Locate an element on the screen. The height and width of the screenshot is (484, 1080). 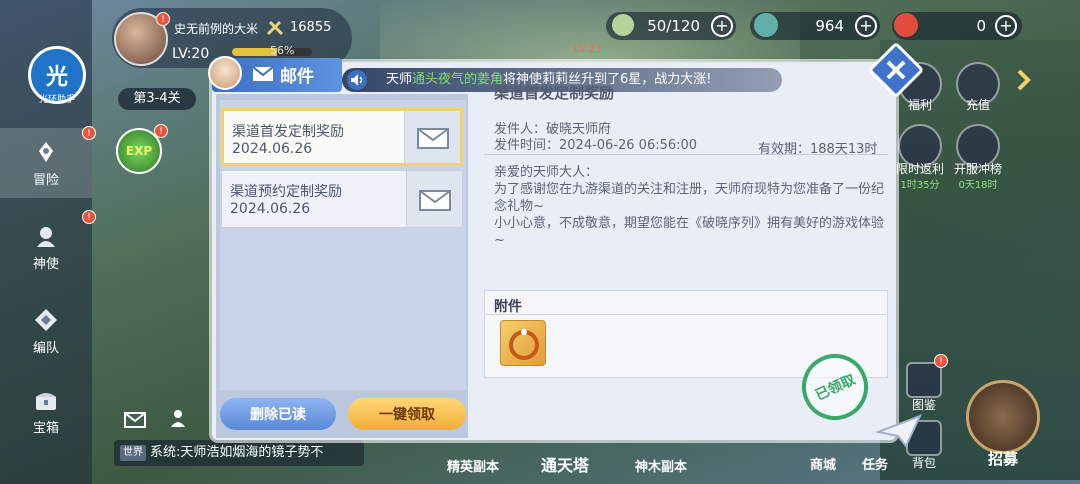
power-icon is located at coordinates (275, 28).